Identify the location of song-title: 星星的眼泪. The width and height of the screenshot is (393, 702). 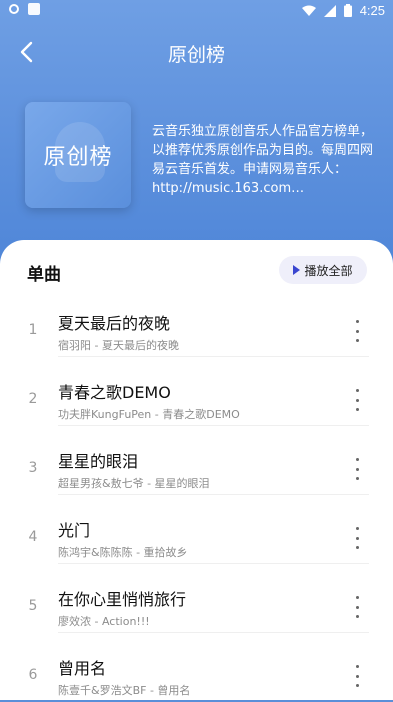
(98, 461).